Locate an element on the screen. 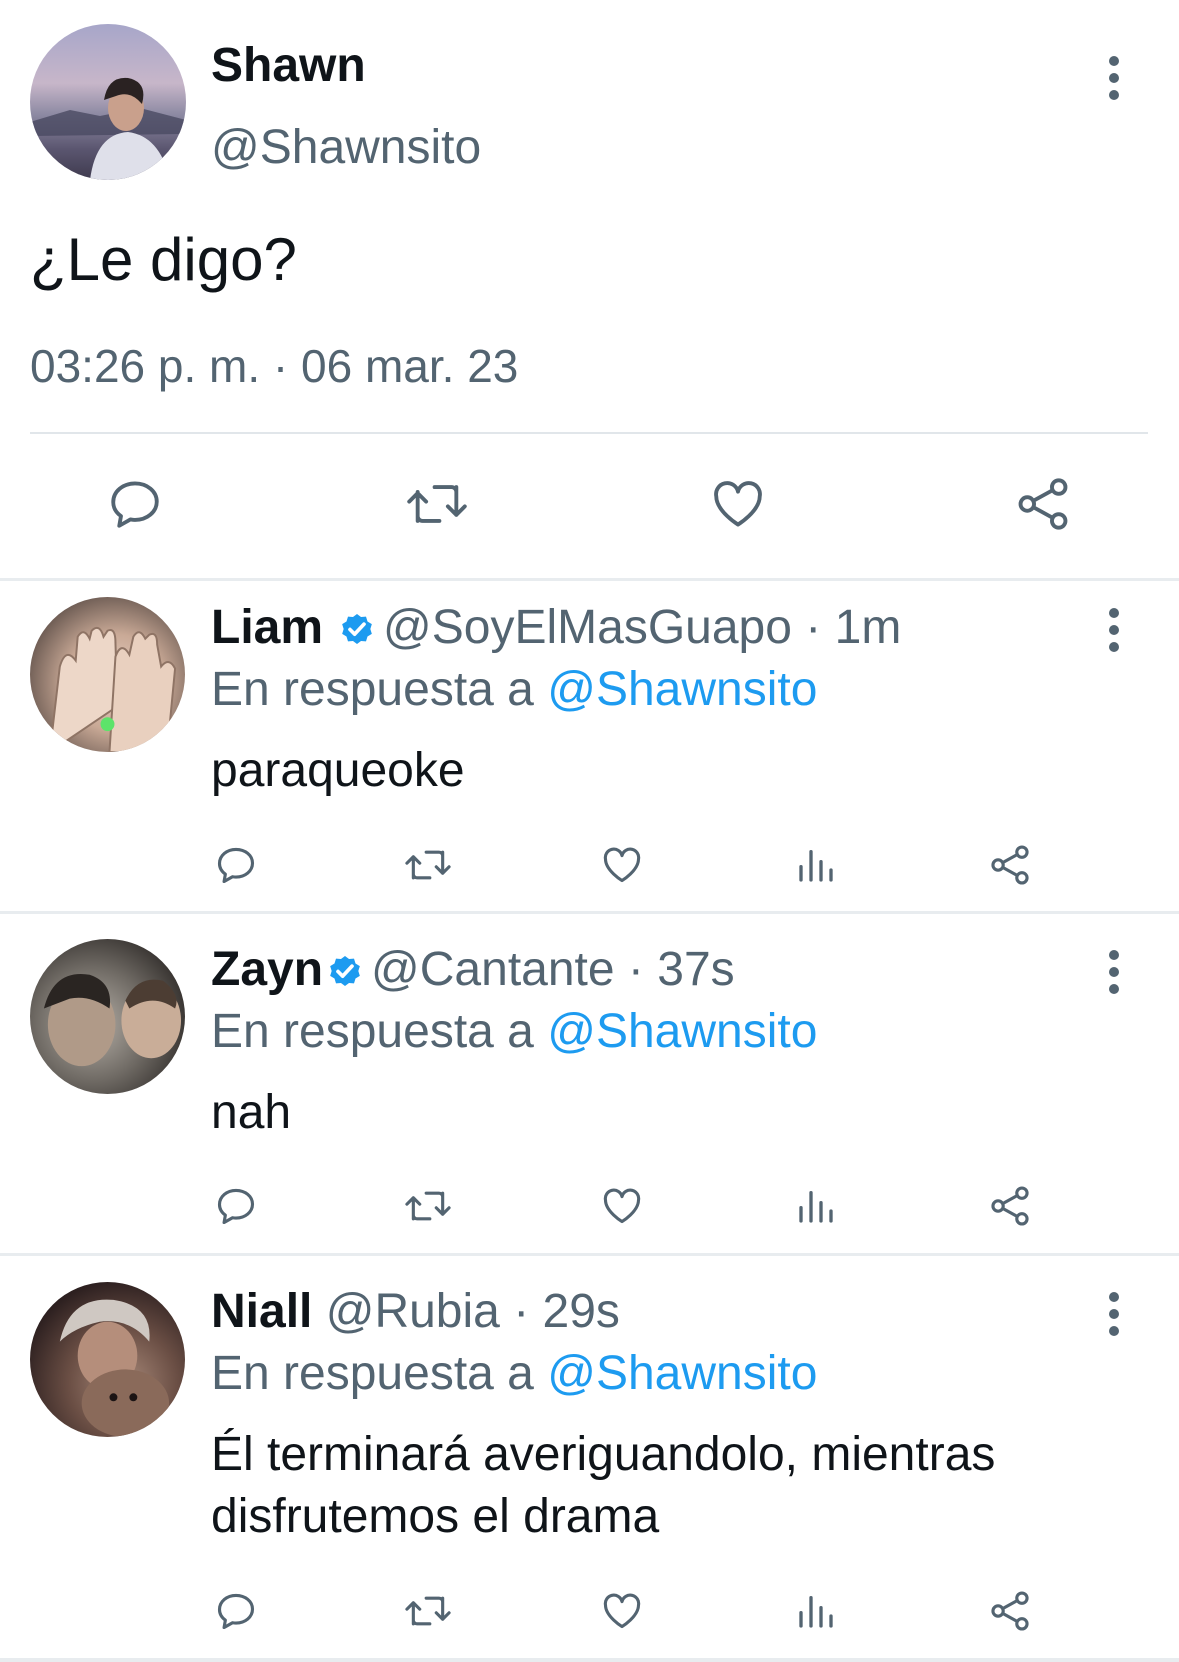 The height and width of the screenshot is (1662, 1179). reply-time: · 37s is located at coordinates (681, 969).